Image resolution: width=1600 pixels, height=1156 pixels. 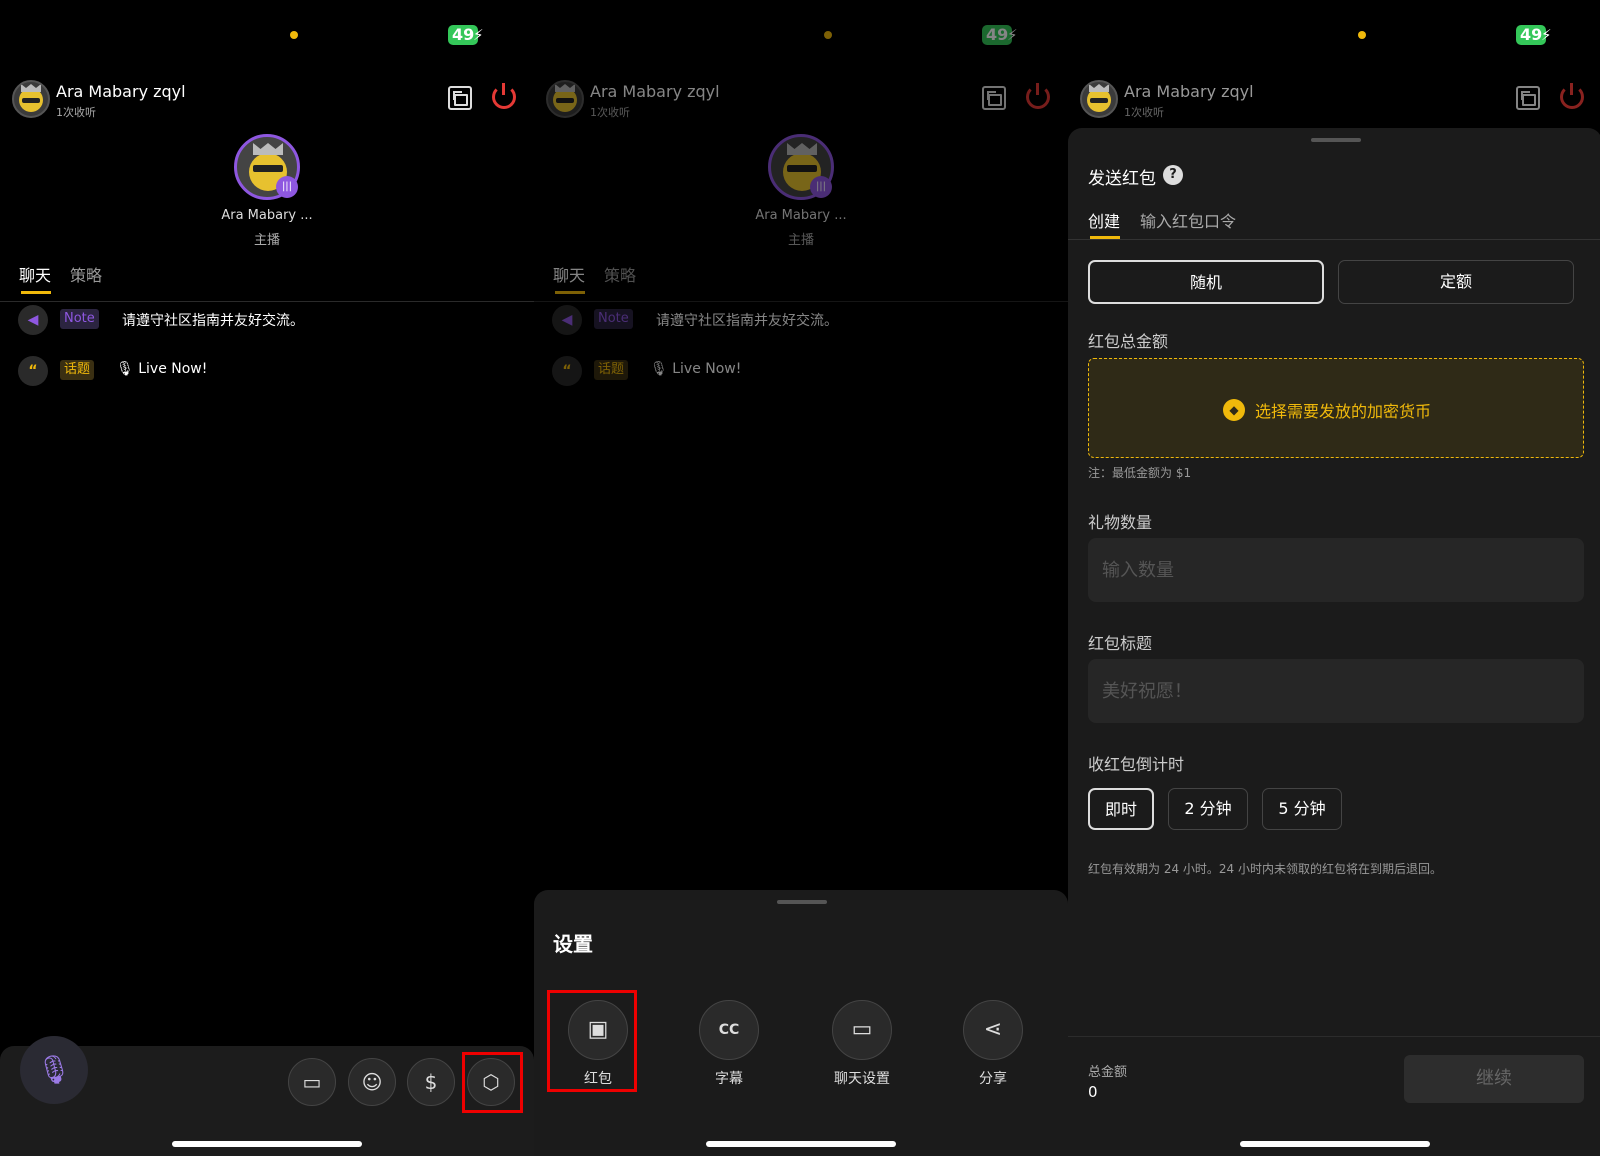 What do you see at coordinates (1104, 220) in the screenshot?
I see `tab-create: 创建` at bounding box center [1104, 220].